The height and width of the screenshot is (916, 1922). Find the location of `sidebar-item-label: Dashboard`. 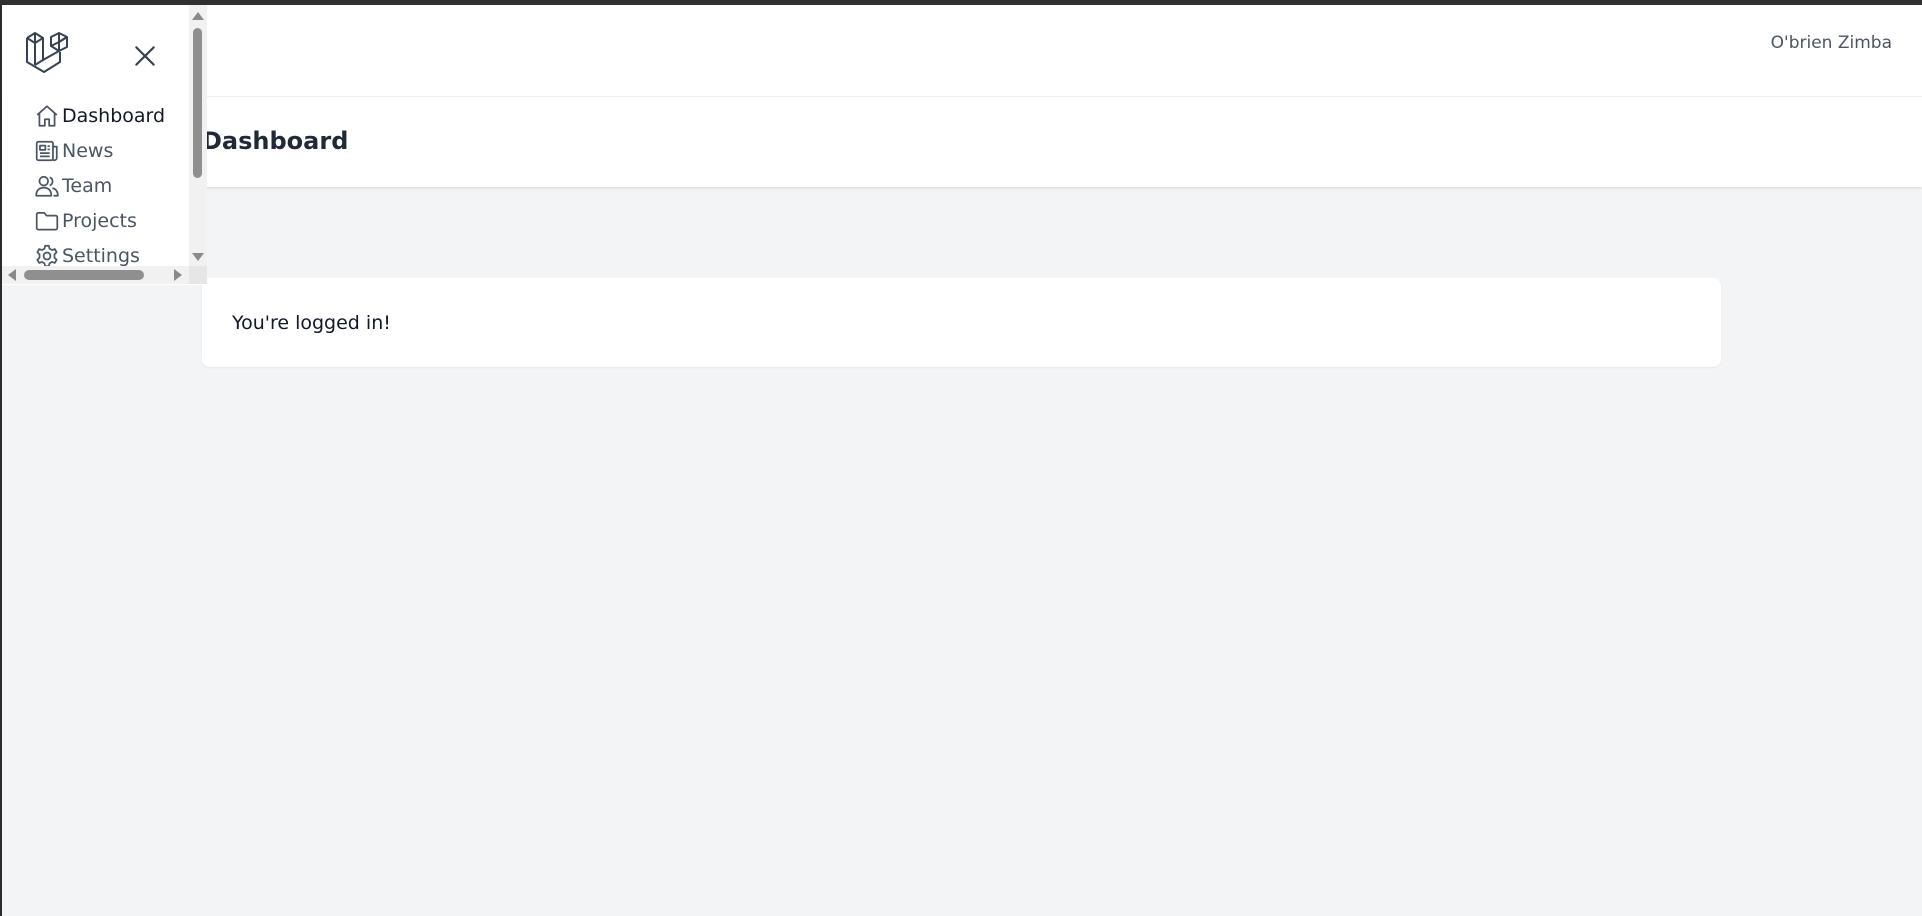

sidebar-item-label: Dashboard is located at coordinates (114, 115).